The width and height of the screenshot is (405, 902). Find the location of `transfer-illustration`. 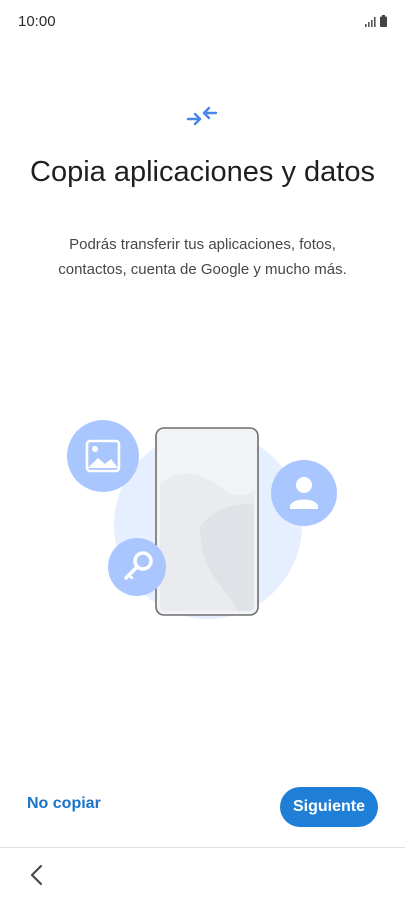

transfer-illustration is located at coordinates (202, 519).